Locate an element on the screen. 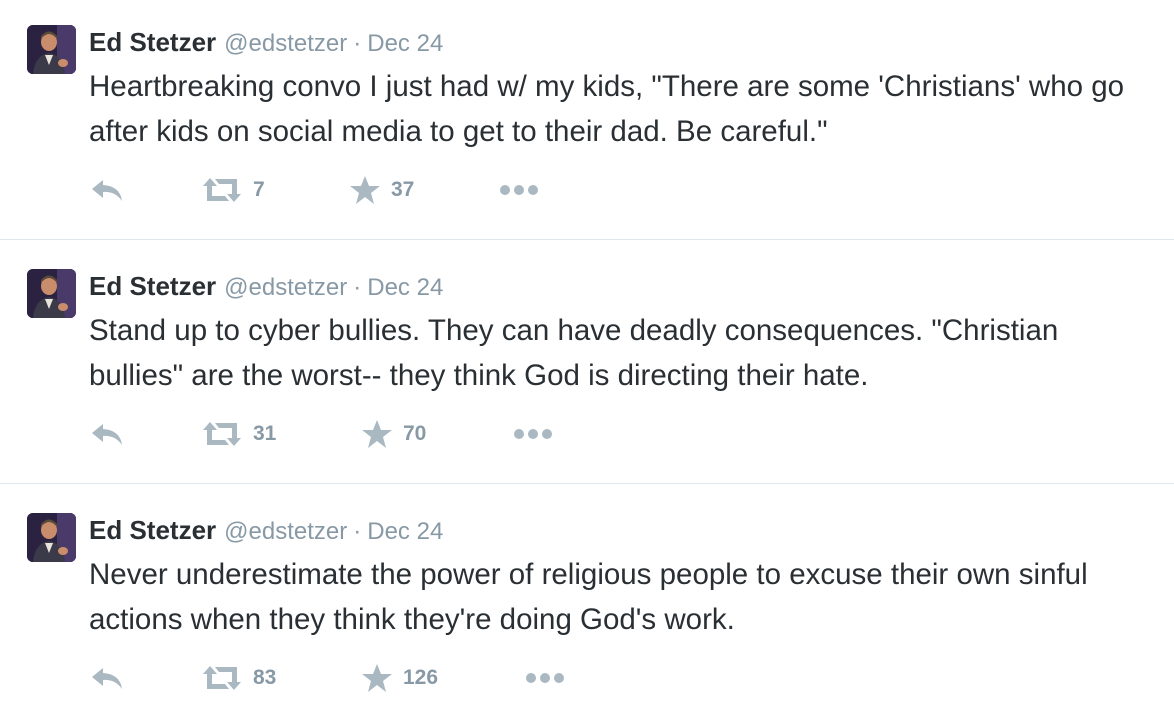 Image resolution: width=1174 pixels, height=726 pixels. retweet-count: 7 is located at coordinates (259, 189).